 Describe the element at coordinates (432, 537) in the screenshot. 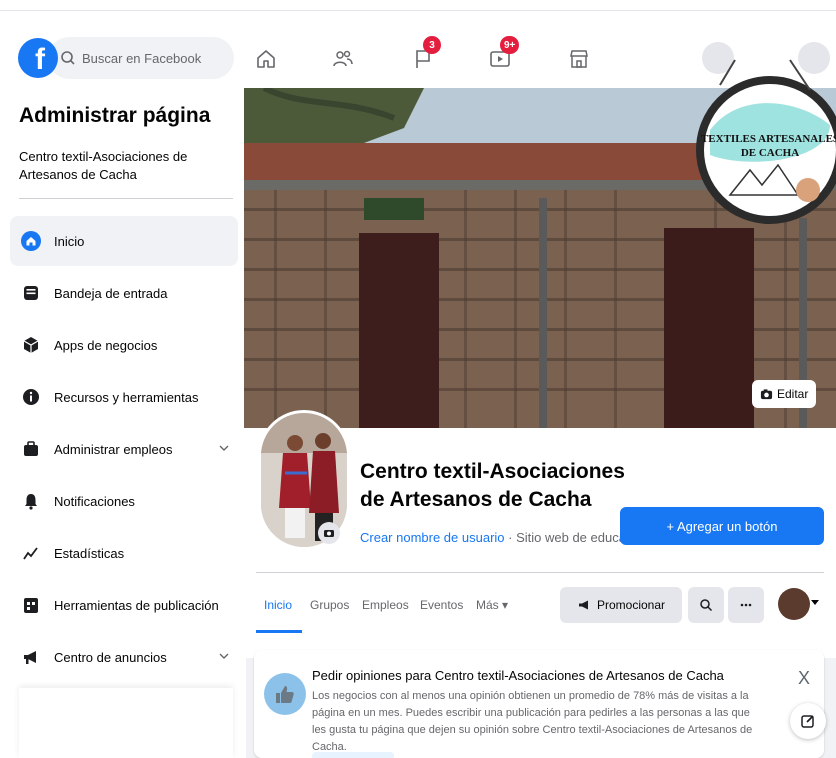

I see `create-username-link: Crear nombre de usuario` at that location.